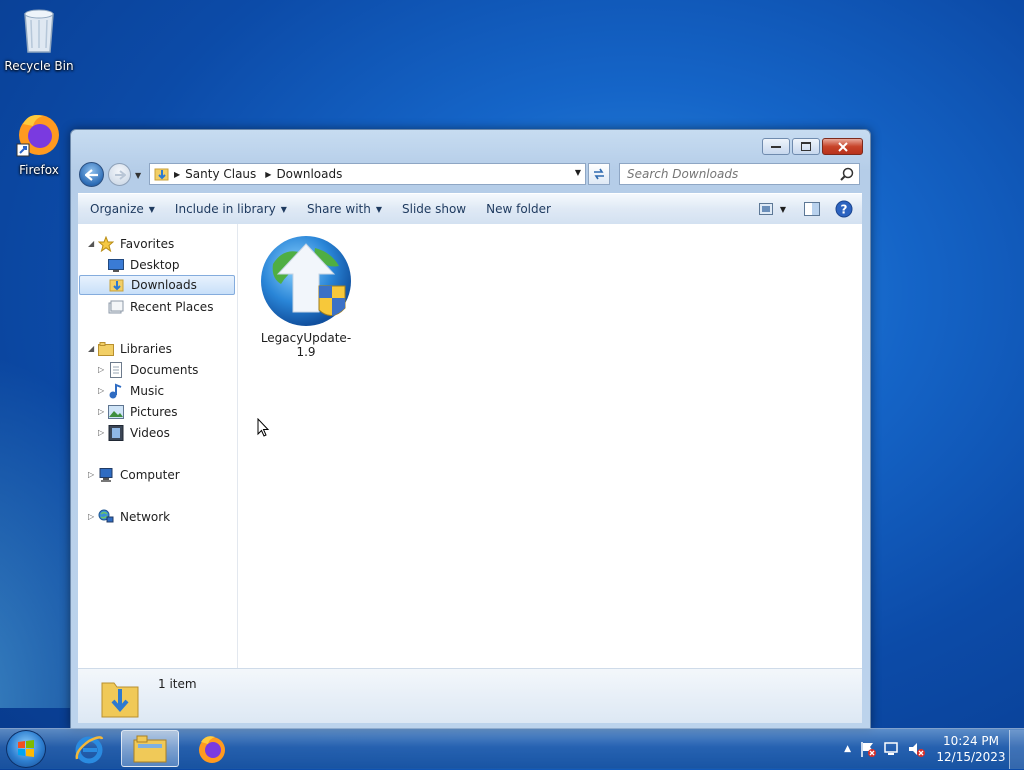 The image size is (1024, 770). I want to click on nav-favorites: Favorites, so click(136, 244).